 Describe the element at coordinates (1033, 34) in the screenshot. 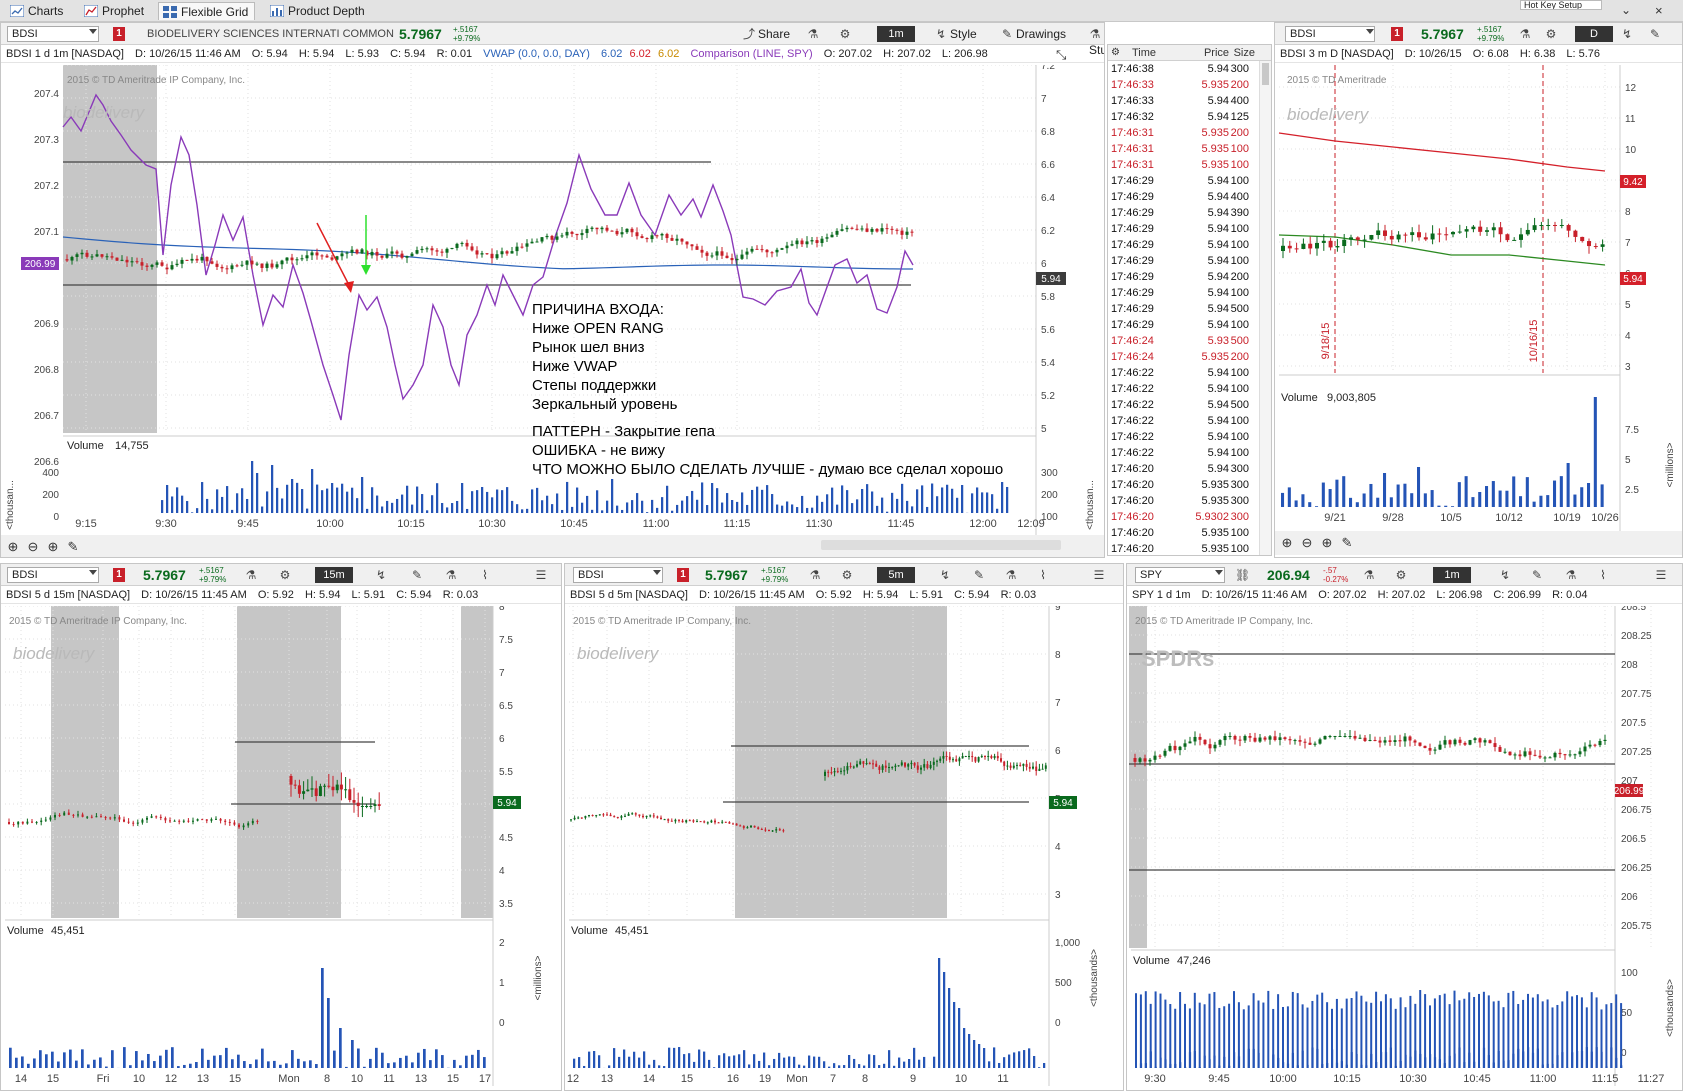

I see `drawings-button: ✎ Drawings` at that location.